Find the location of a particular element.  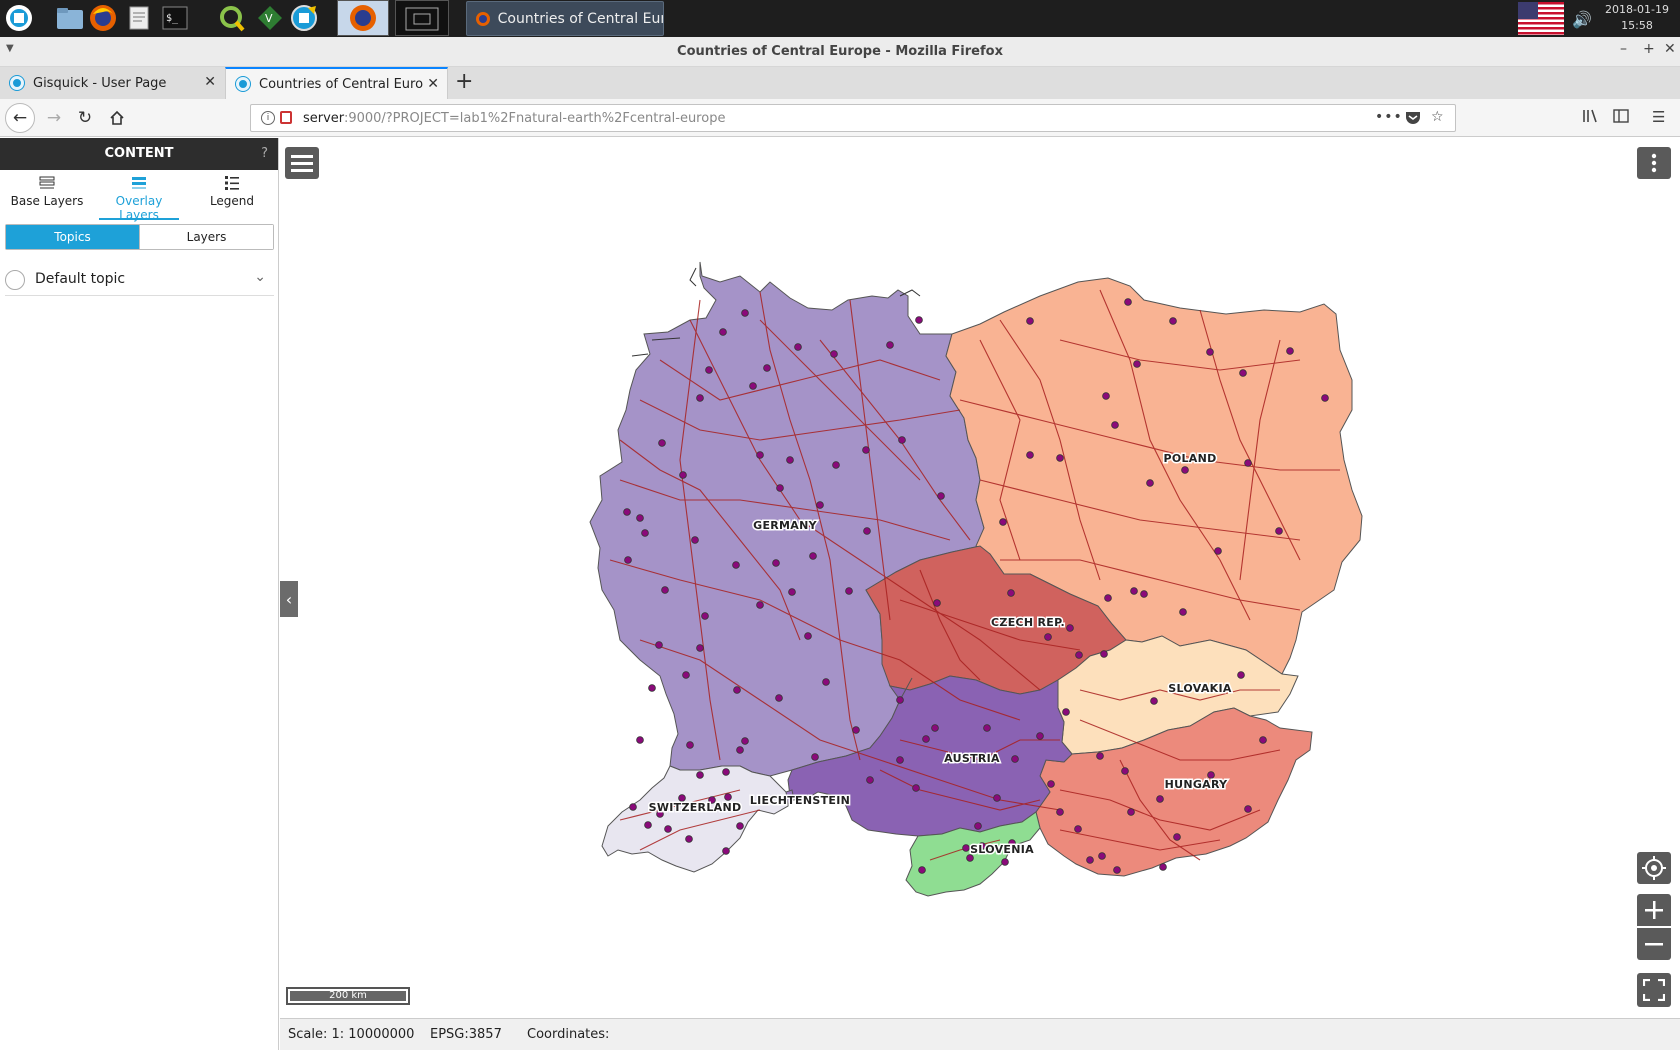

fullscreen-button is located at coordinates (1654, 990).